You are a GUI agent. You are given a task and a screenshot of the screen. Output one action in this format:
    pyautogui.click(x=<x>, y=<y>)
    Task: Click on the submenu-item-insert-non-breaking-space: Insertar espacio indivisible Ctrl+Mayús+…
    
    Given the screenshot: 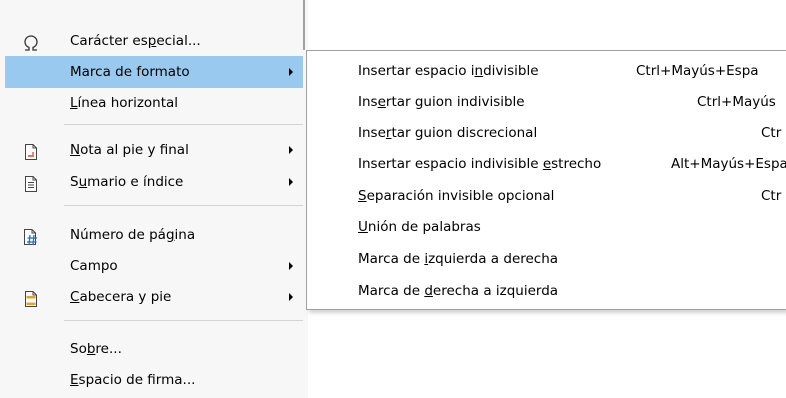 What is the action you would take?
    pyautogui.click(x=546, y=71)
    